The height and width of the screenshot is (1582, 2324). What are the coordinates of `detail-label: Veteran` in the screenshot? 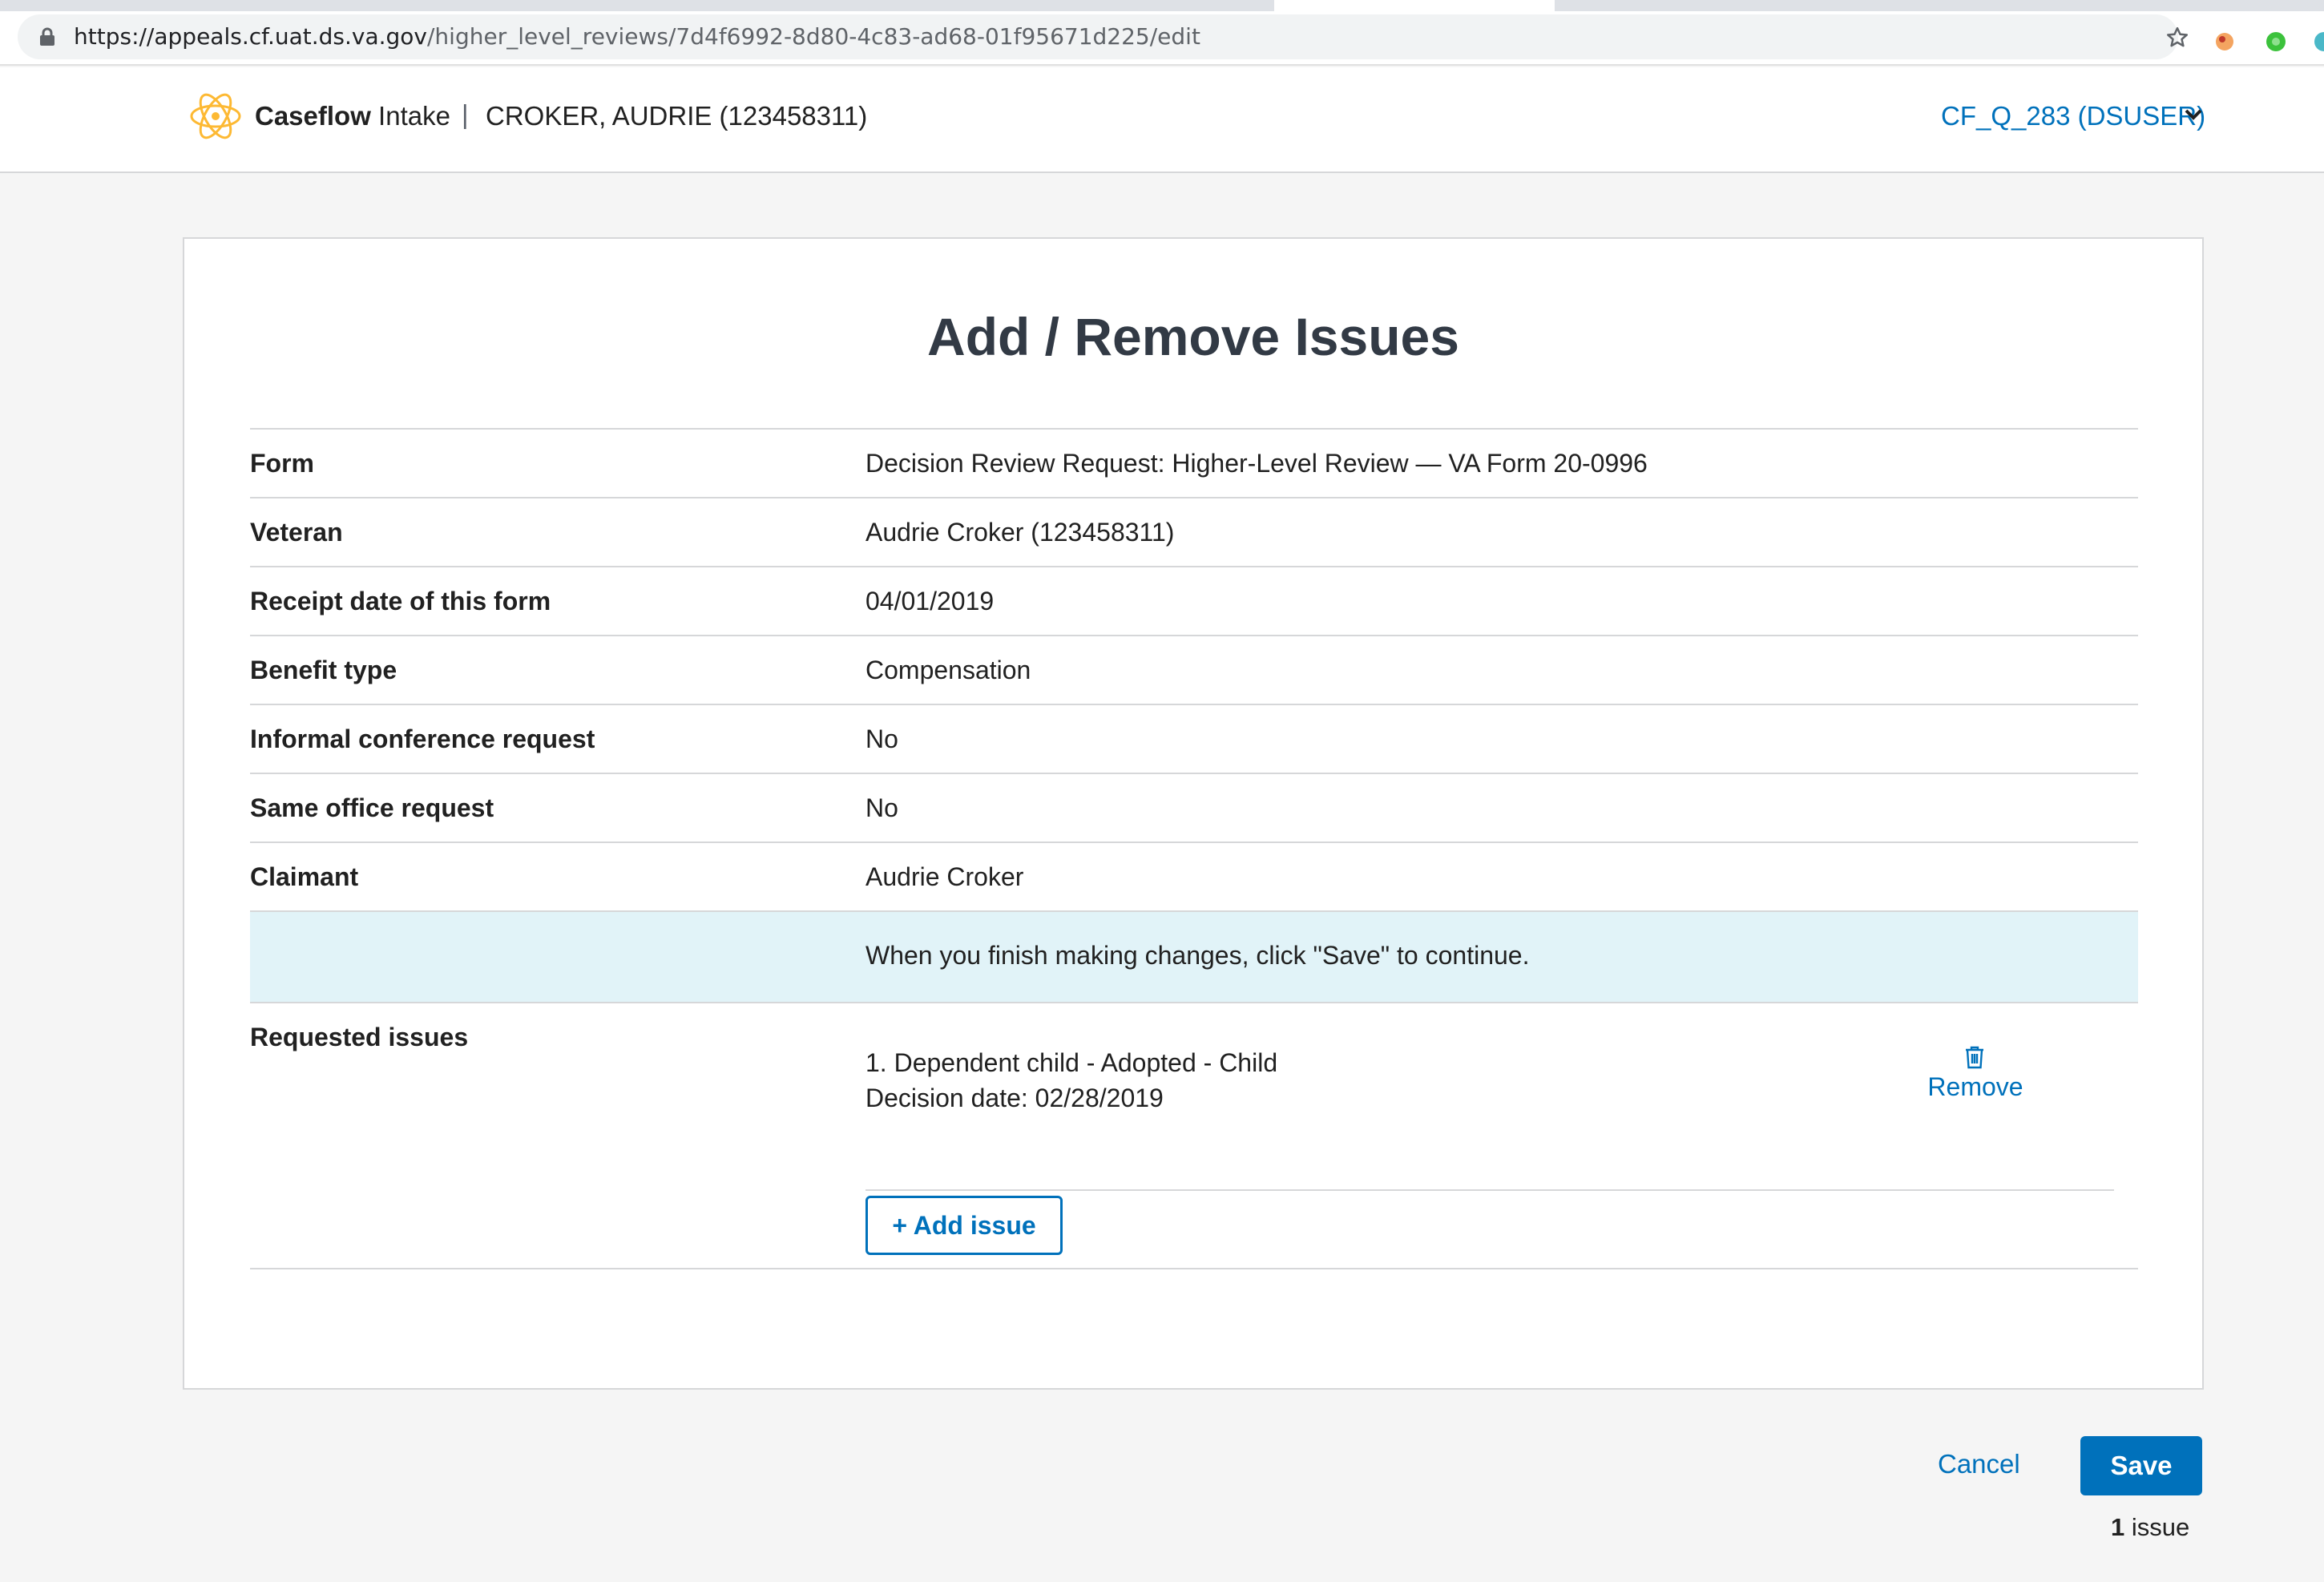 It's located at (296, 532).